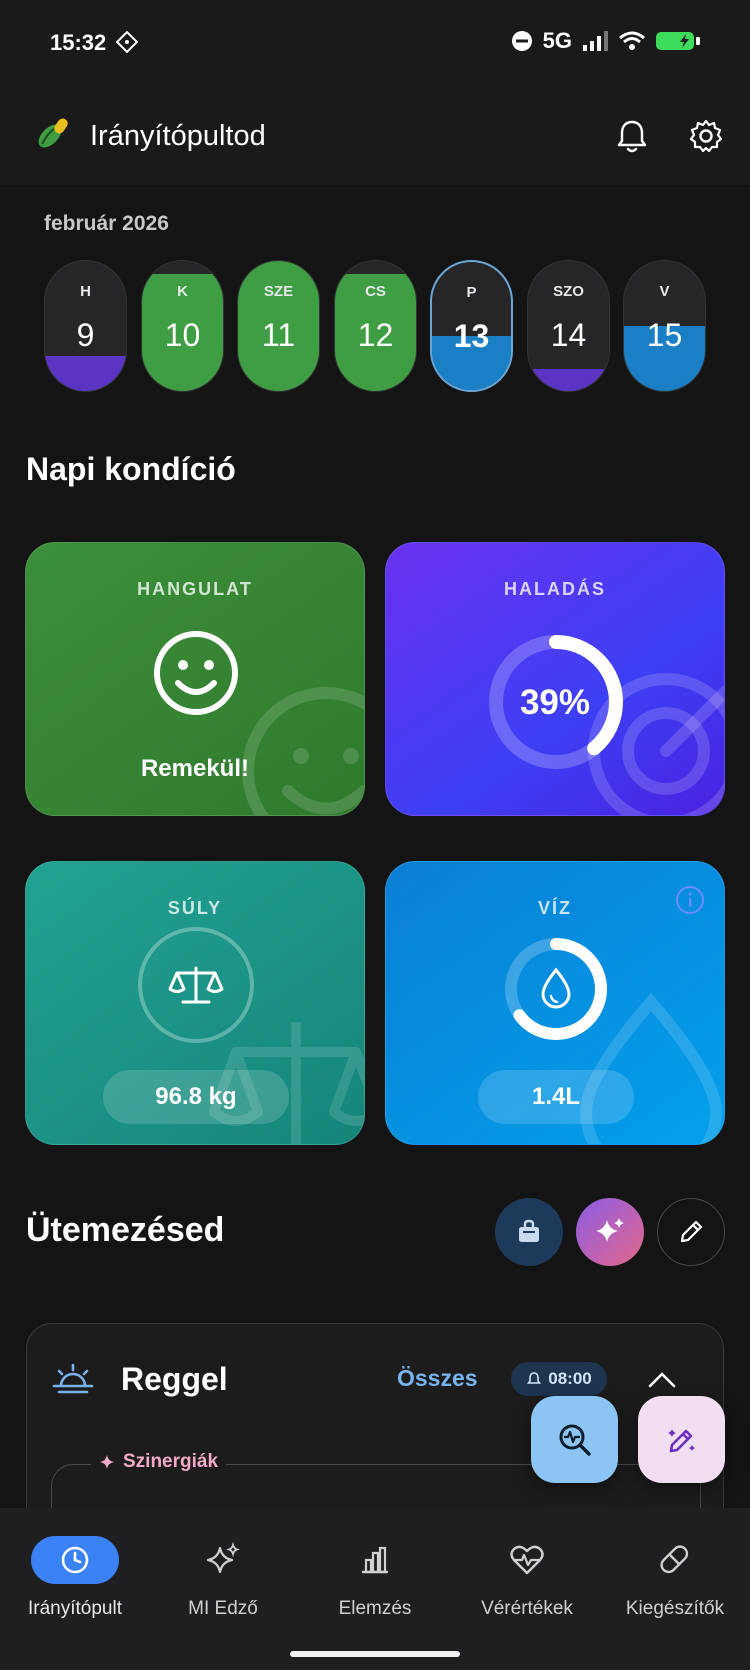  I want to click on synergy-label: Szinergiák, so click(171, 1461).